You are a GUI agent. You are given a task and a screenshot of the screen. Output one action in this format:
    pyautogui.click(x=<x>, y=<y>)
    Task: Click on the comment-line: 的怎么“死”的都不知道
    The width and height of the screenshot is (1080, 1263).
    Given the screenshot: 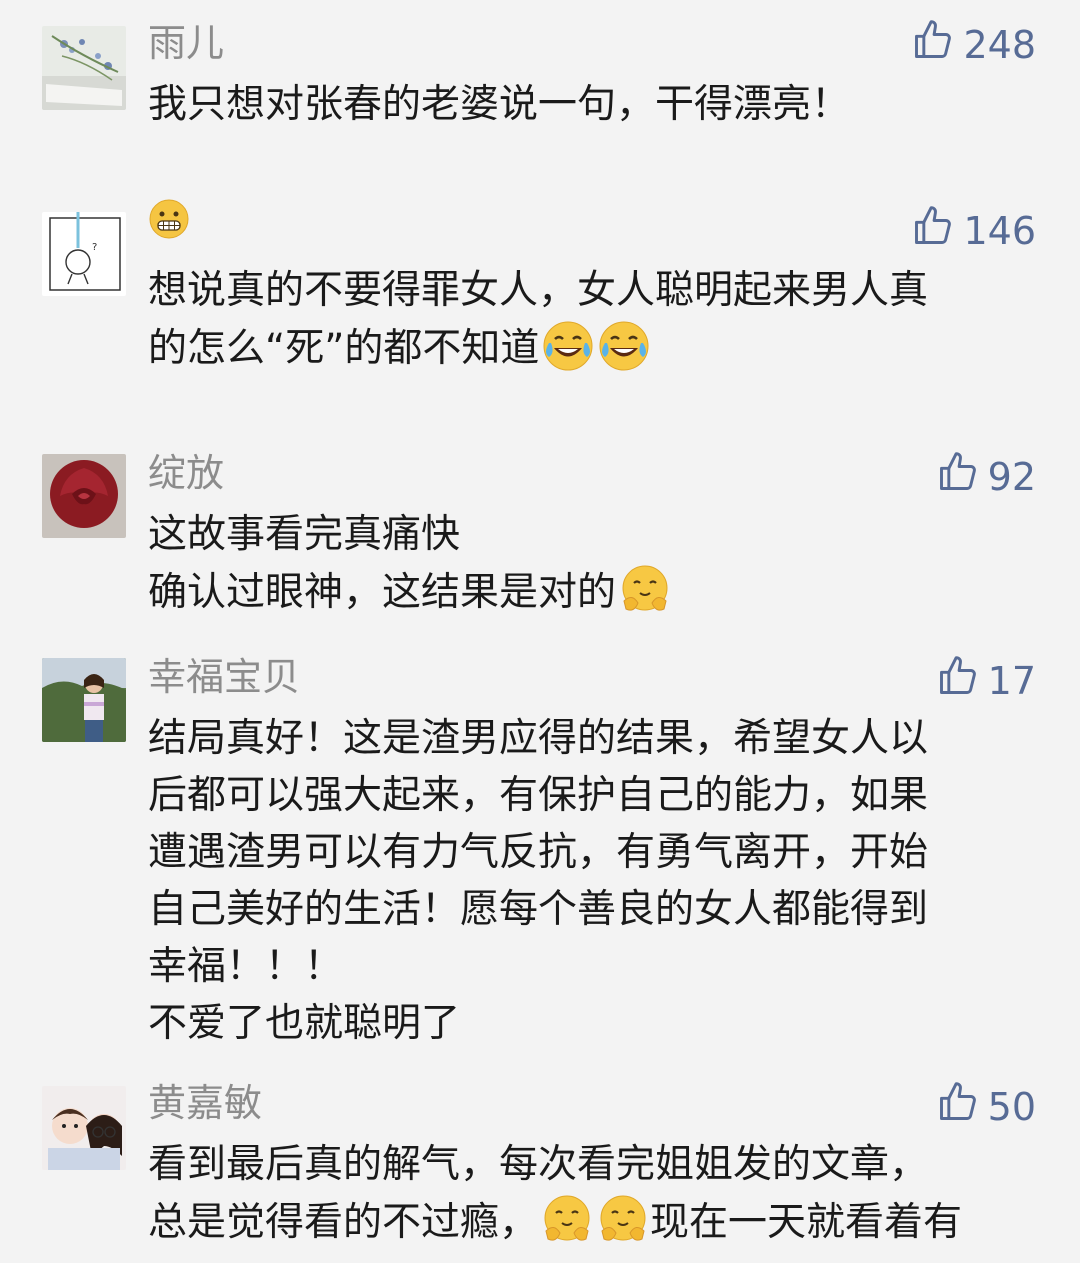 What is the action you would take?
    pyautogui.click(x=598, y=348)
    